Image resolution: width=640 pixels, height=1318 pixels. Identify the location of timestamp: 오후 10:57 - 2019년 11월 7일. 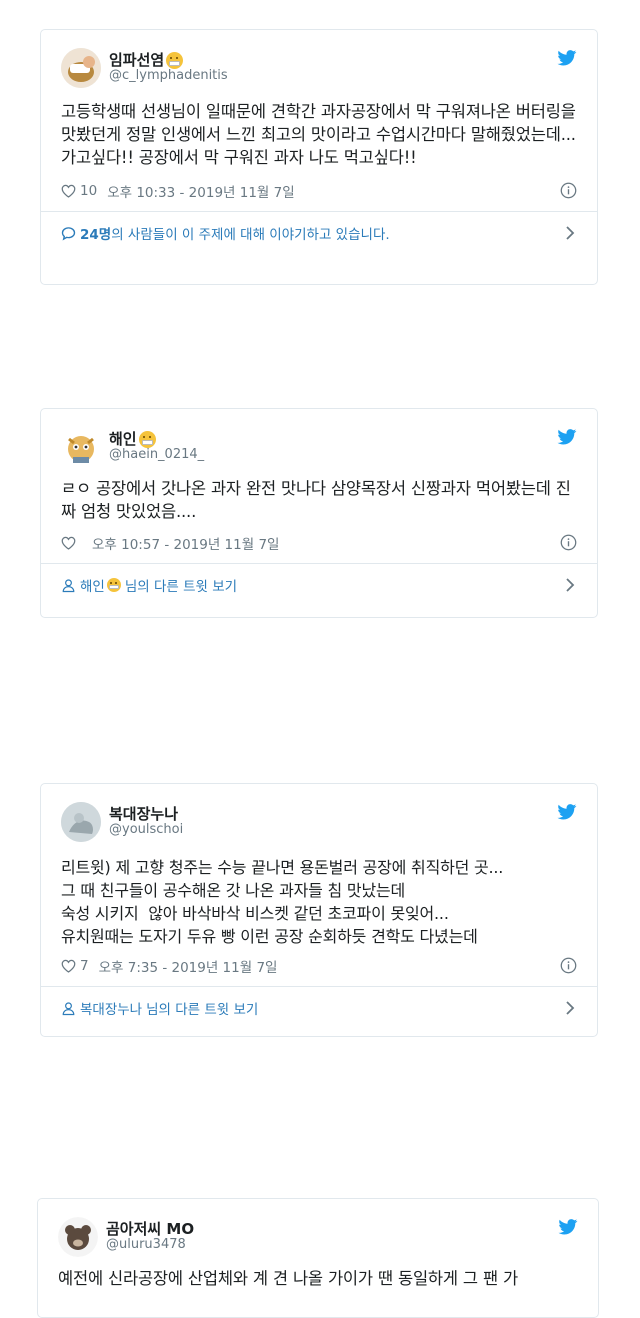
(185, 543).